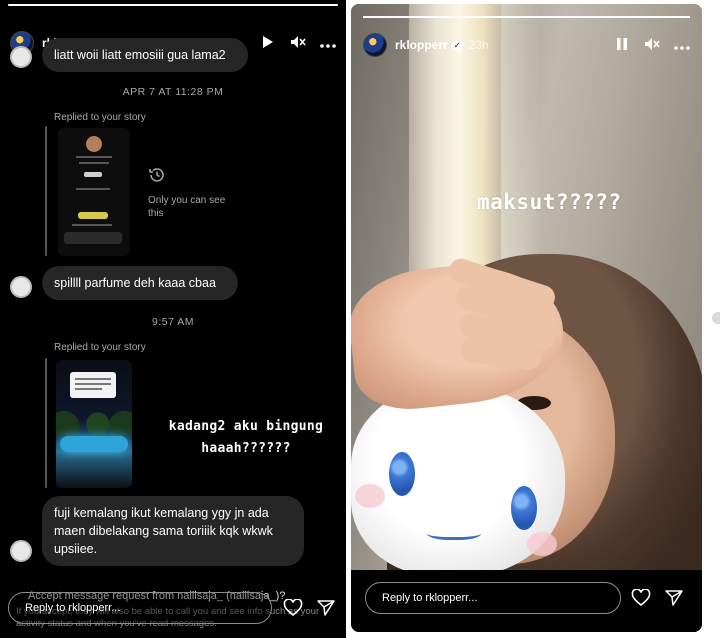 The image size is (720, 638). I want to click on story-caption: maksut?????, so click(549, 202).